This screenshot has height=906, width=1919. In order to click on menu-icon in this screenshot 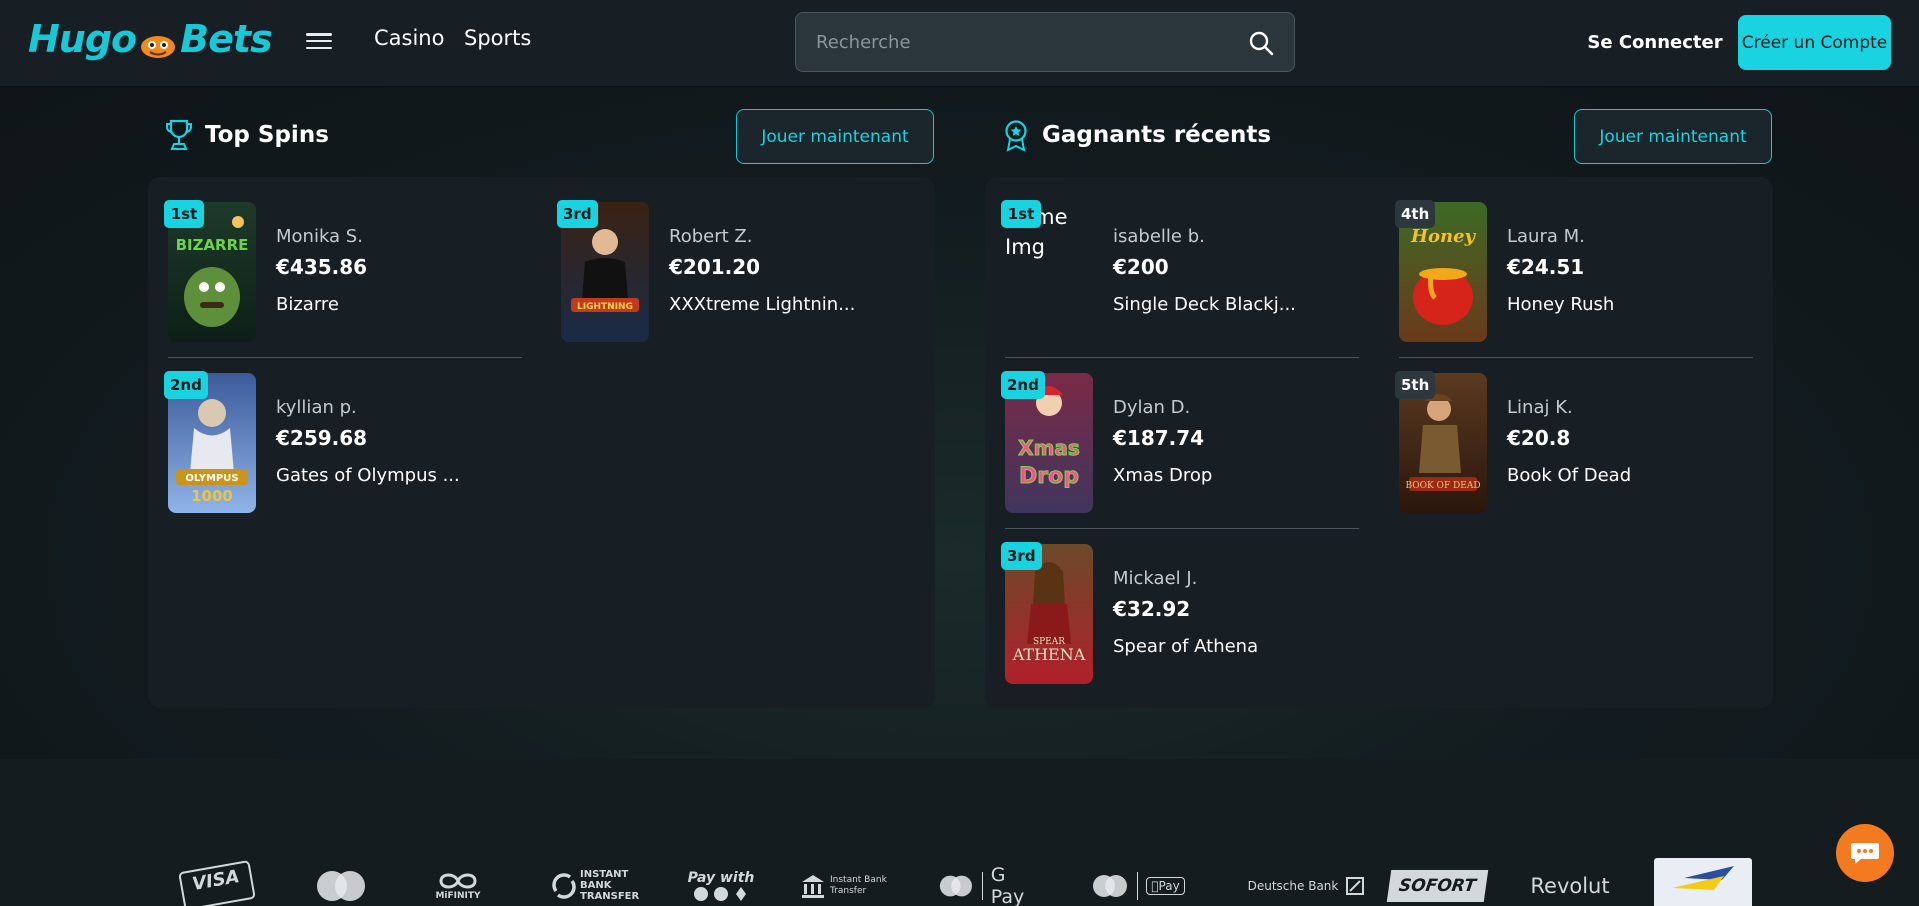, I will do `click(319, 41)`.